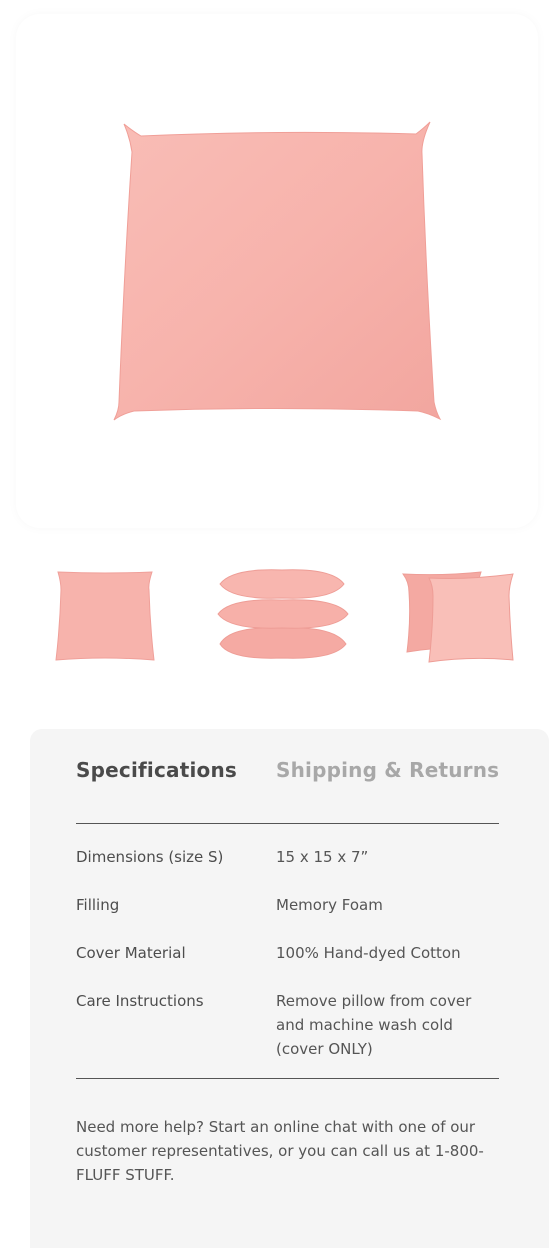 Image resolution: width=555 pixels, height=1248 pixels. I want to click on spec-label-cover-material: Cover Material, so click(131, 953).